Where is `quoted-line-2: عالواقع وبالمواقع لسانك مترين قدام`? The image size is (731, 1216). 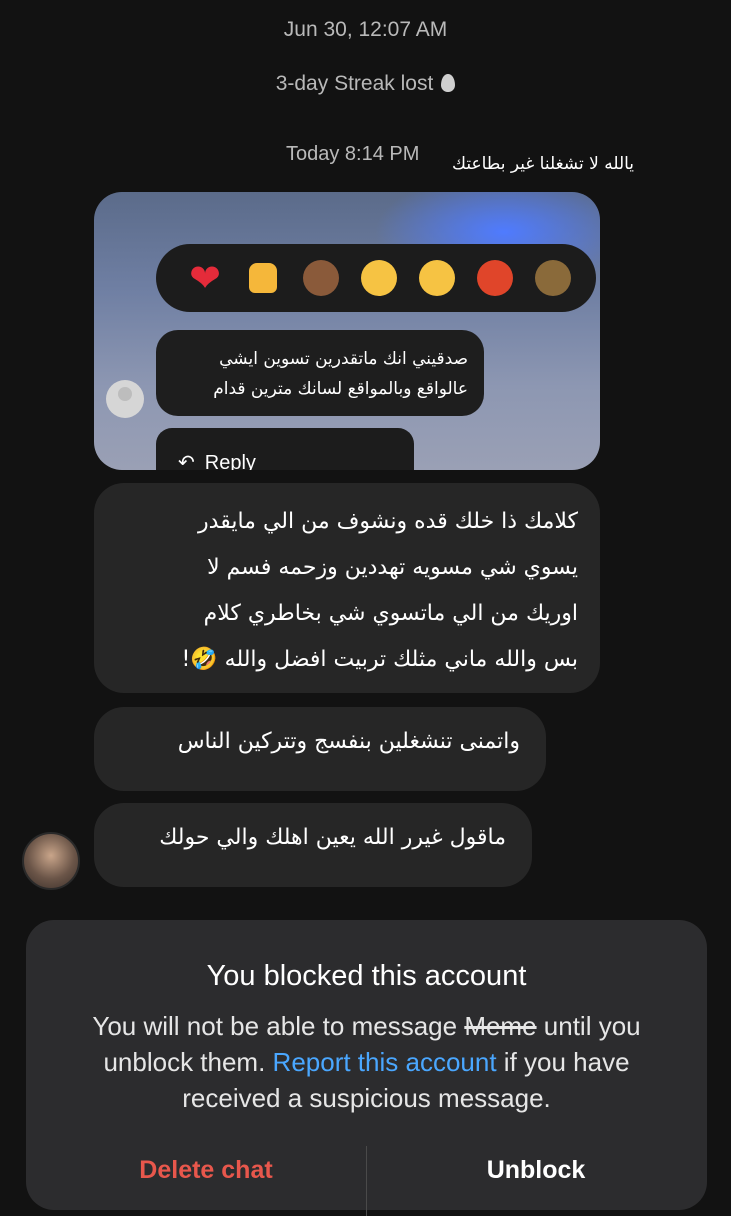
quoted-line-2: عالواقع وبالمواقع لسانك مترين قدام is located at coordinates (340, 389).